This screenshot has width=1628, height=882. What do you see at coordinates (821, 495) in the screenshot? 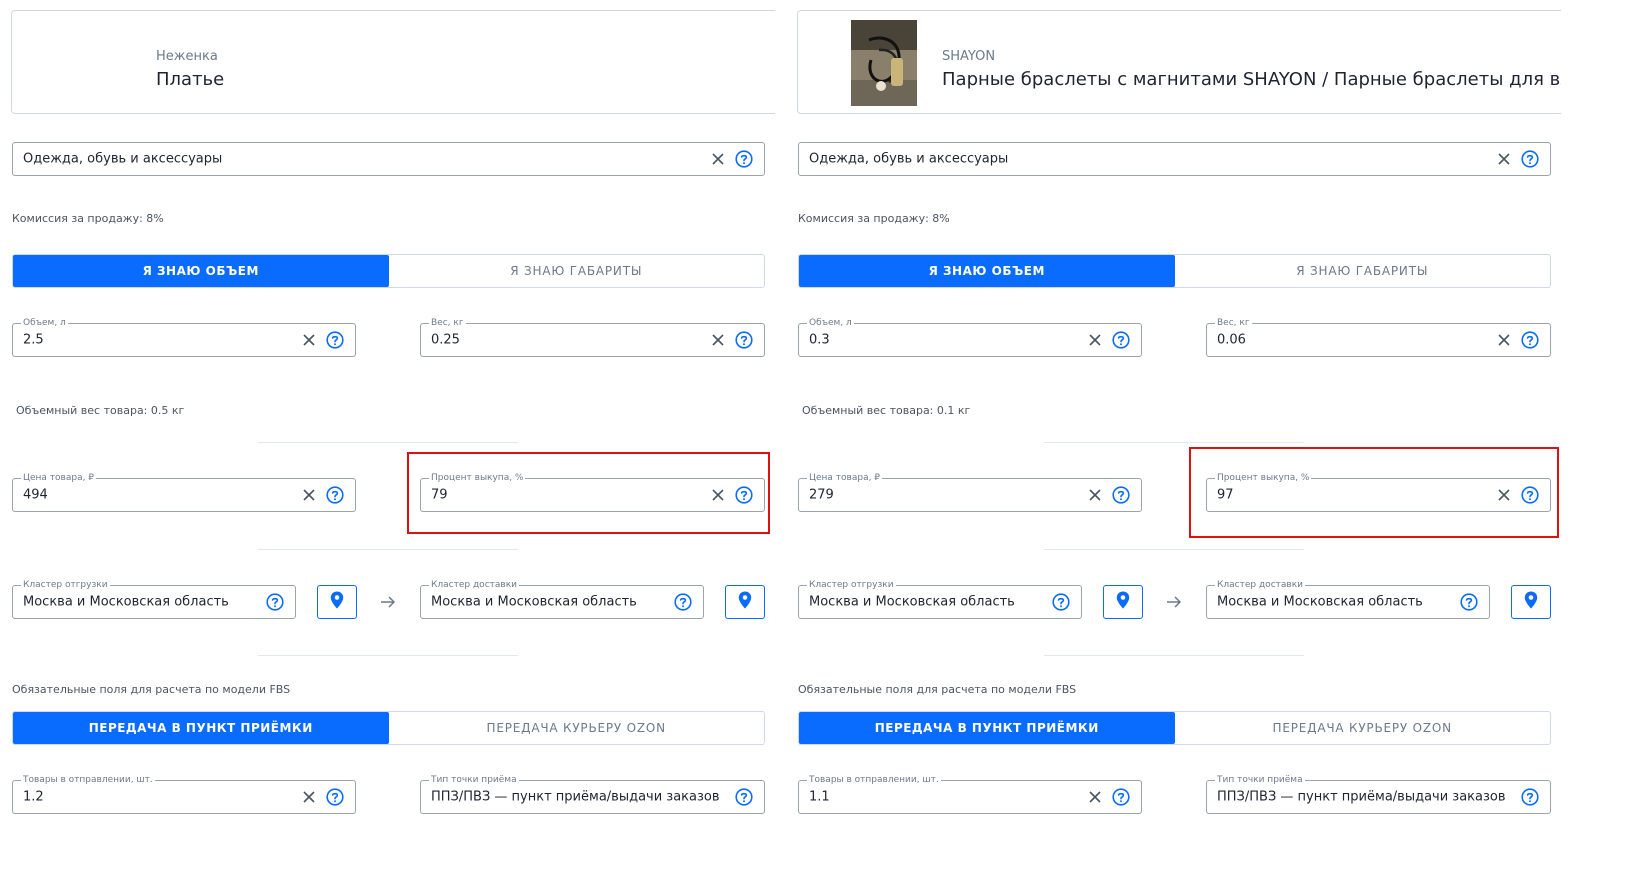
I see `price-value: 279` at bounding box center [821, 495].